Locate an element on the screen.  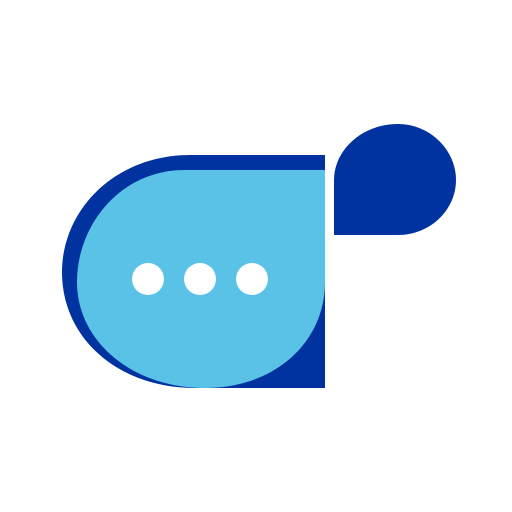
small-bubble-shape is located at coordinates (395, 179).